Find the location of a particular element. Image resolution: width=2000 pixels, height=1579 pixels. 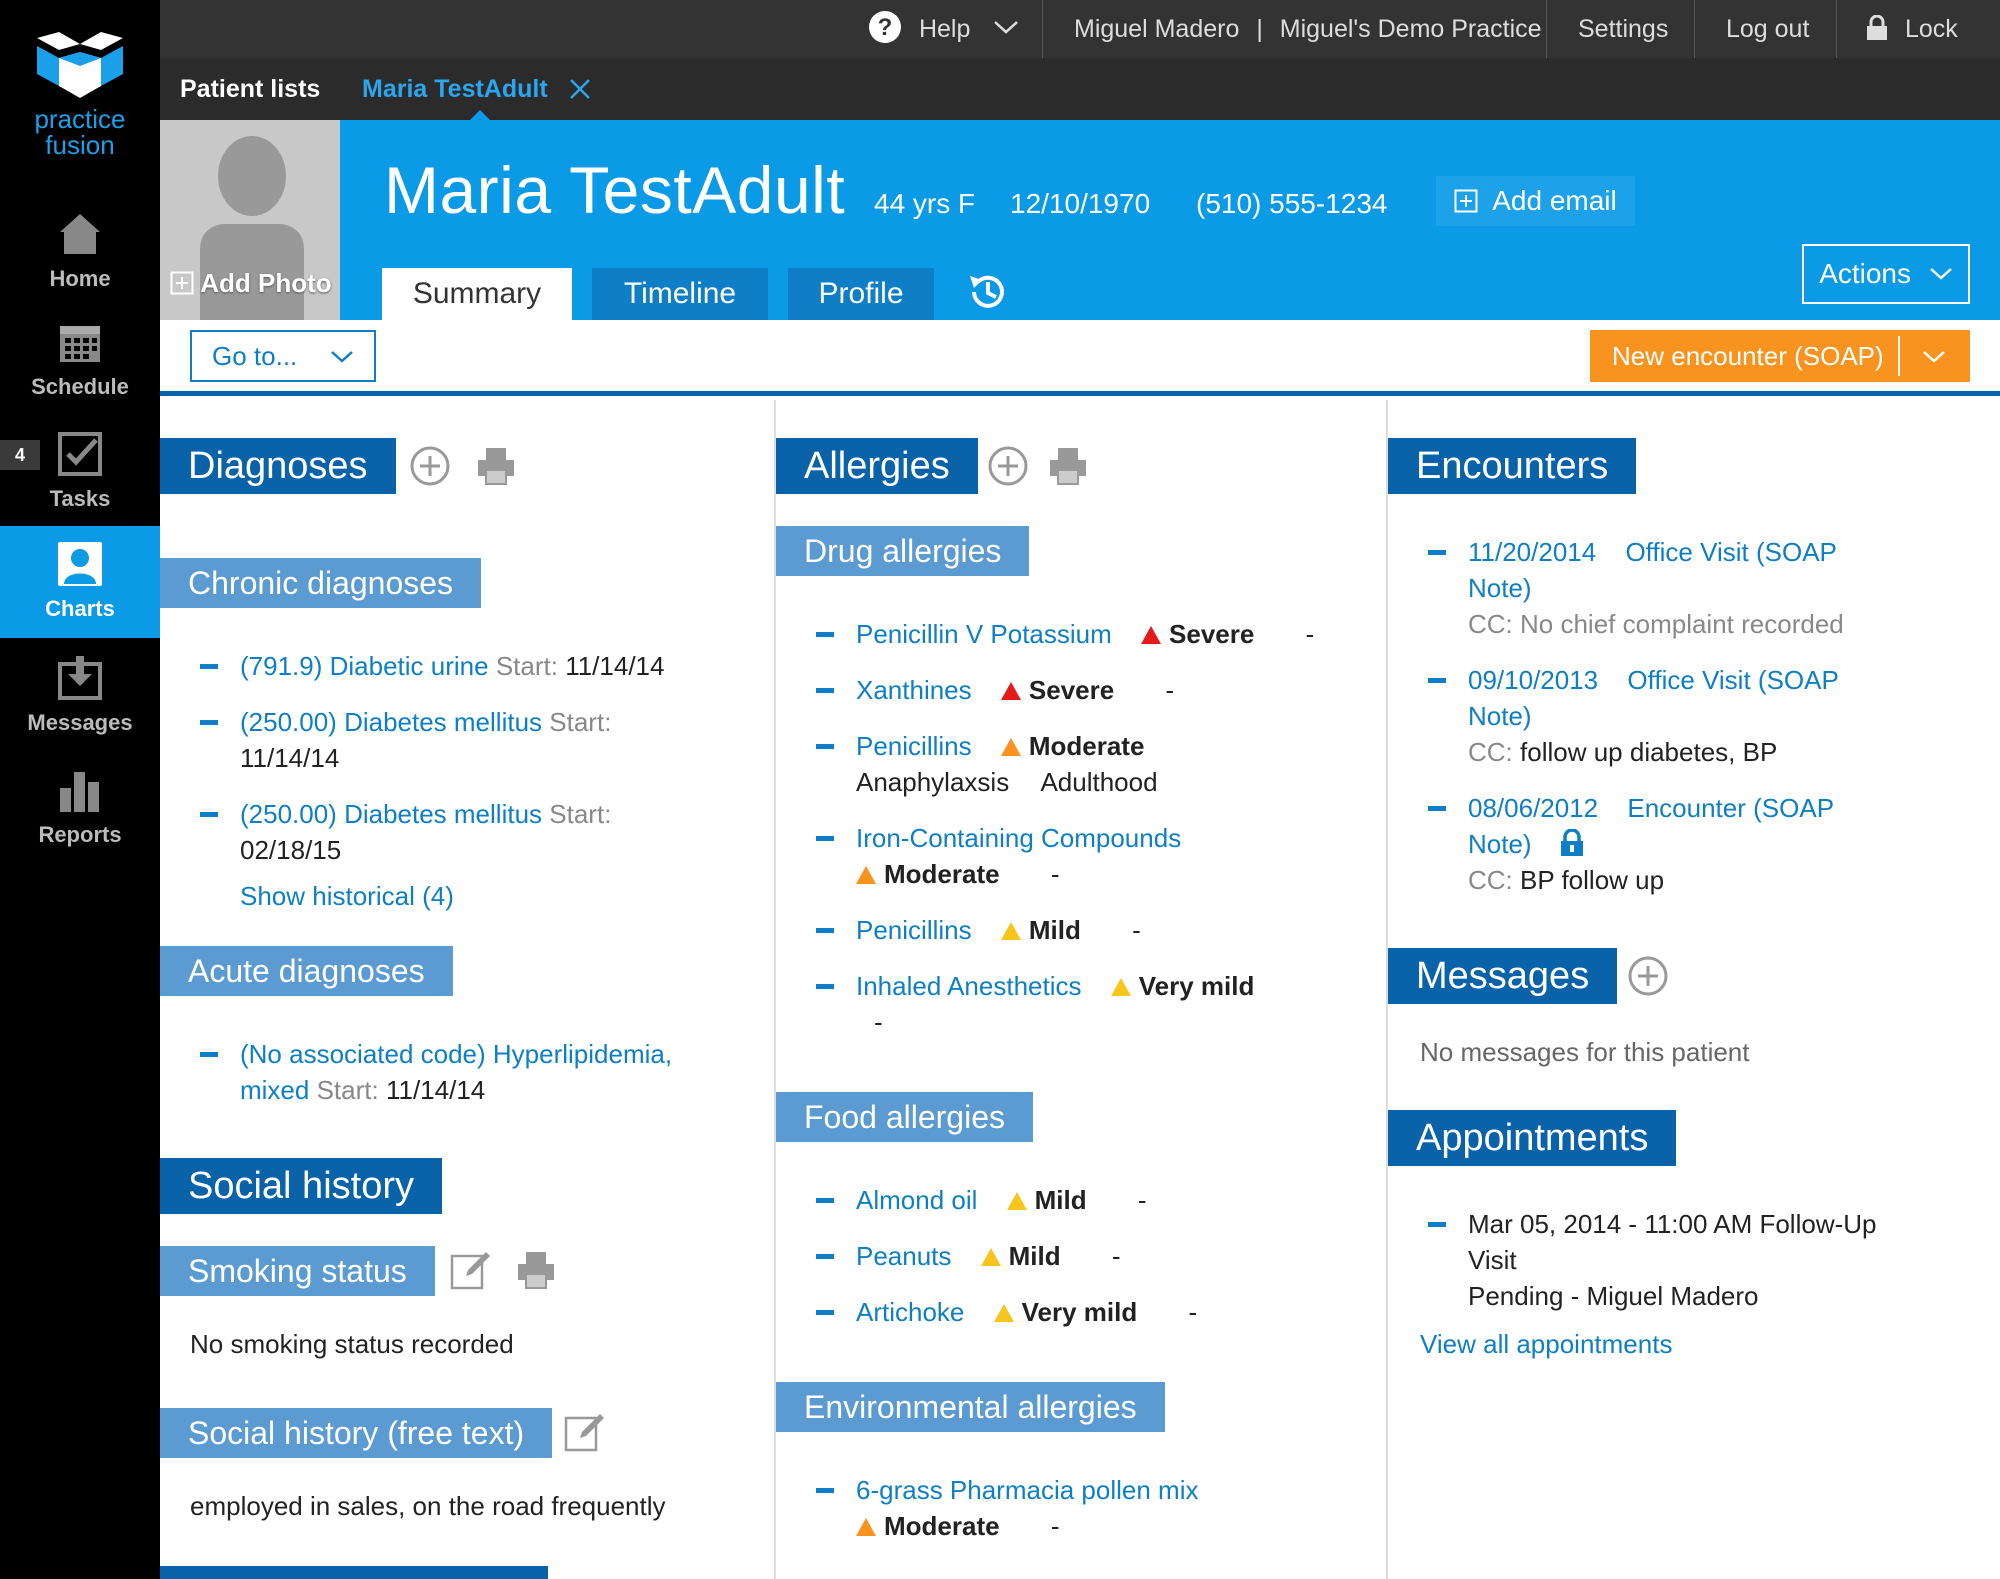

drug-allergy-1: Penicillin V Potassium Severe - is located at coordinates (1085, 634).